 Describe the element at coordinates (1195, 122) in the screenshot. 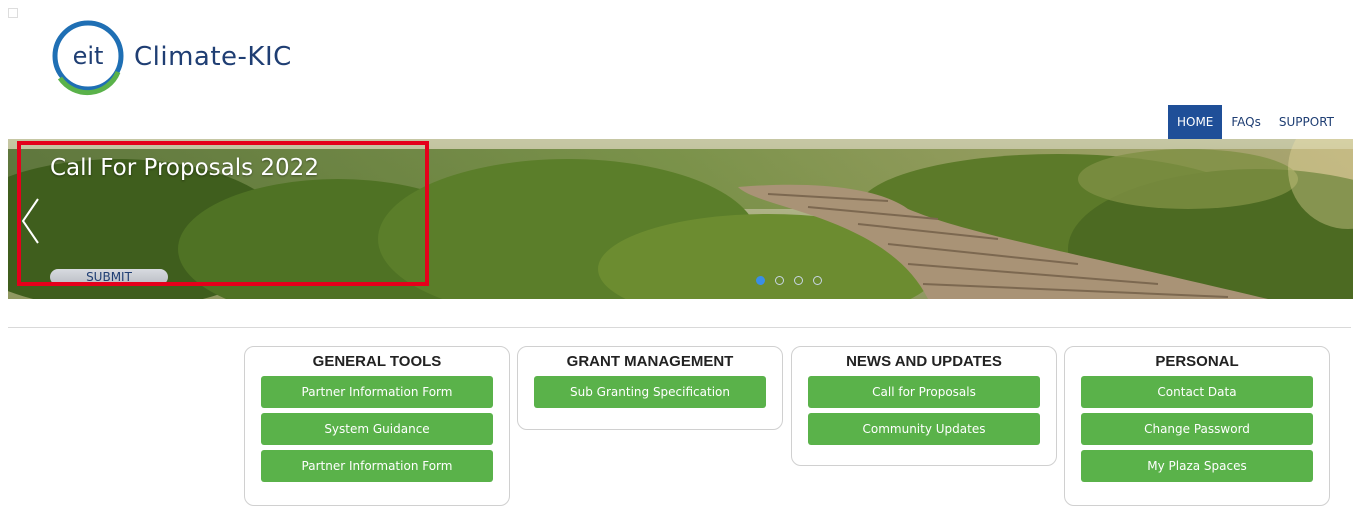

I see `nav-home: HOME` at that location.